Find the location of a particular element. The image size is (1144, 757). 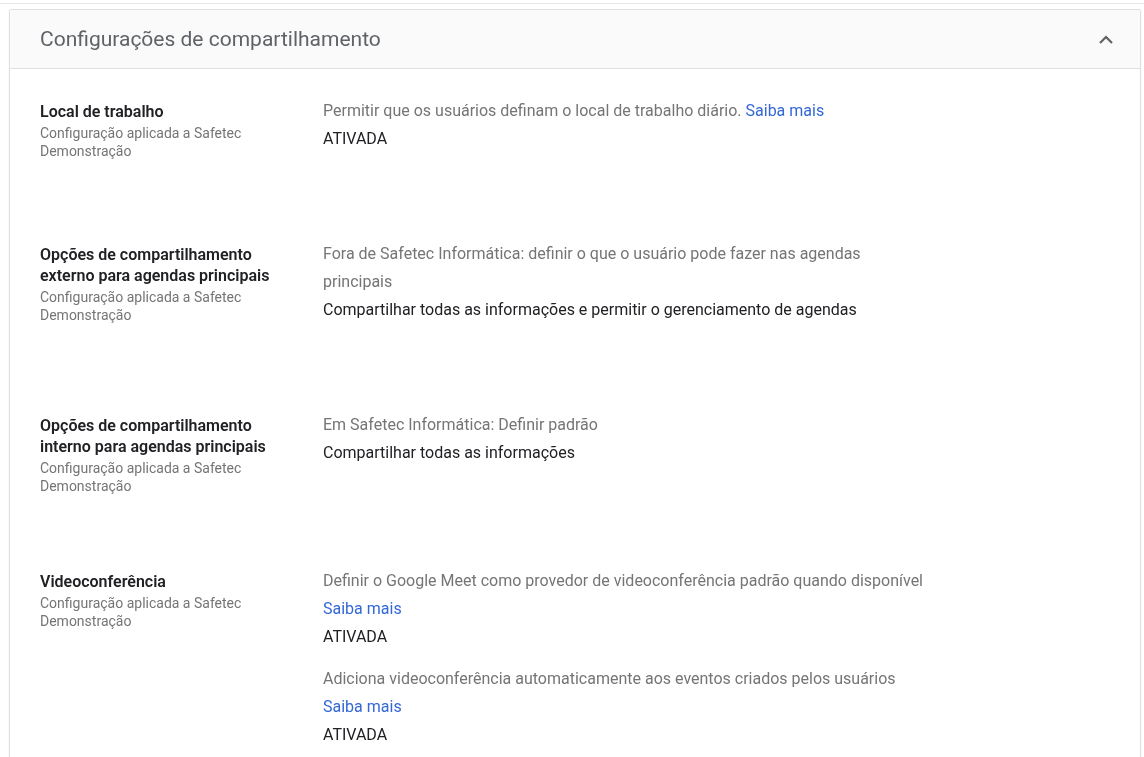

caret-icon is located at coordinates (1106, 39).